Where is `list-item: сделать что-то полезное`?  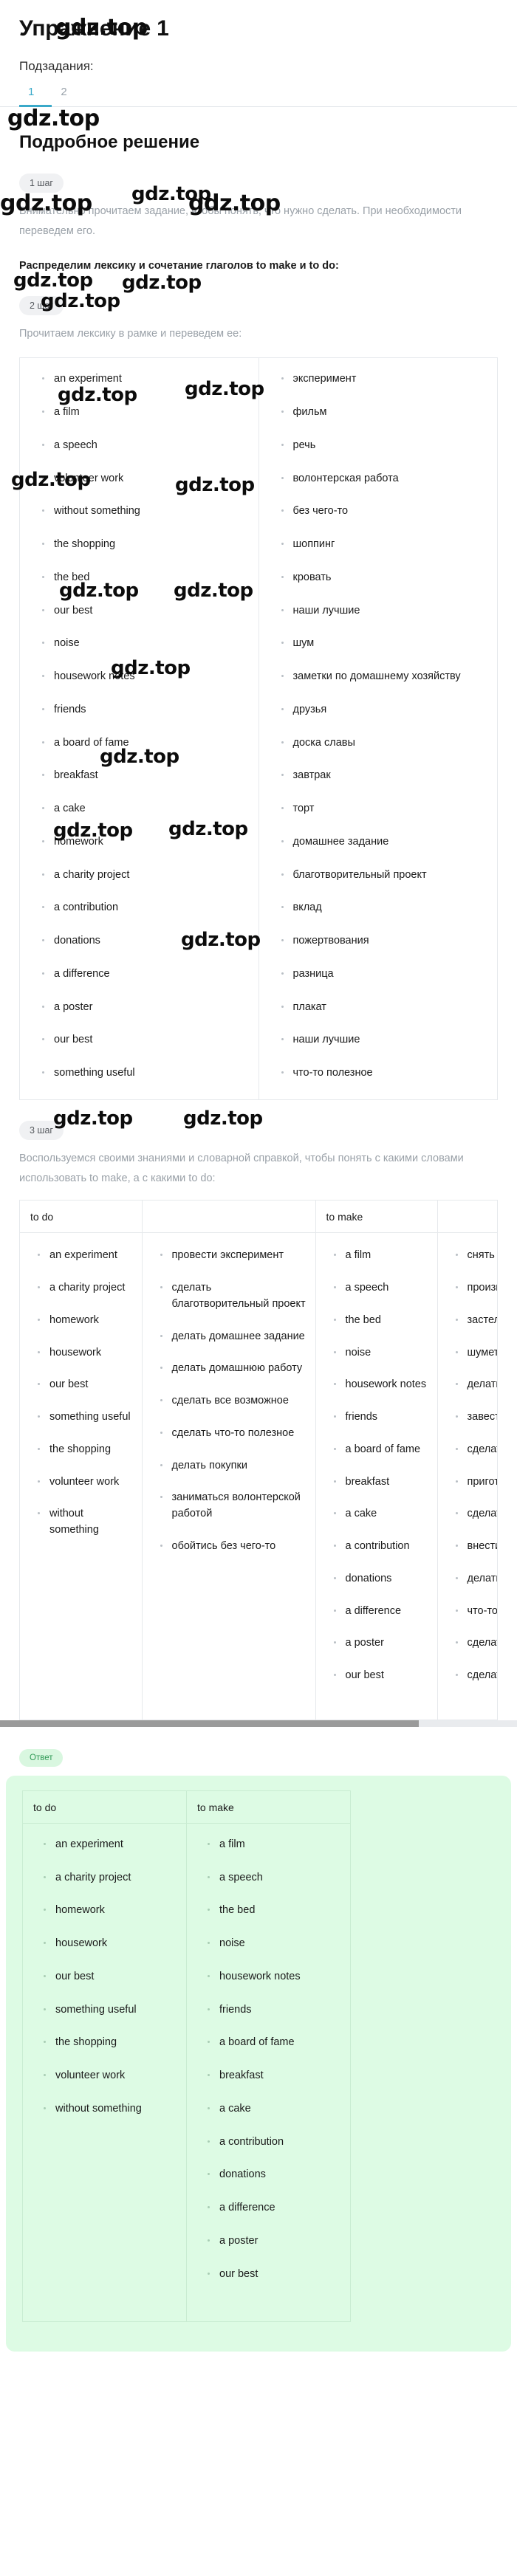
list-item: сделать что-то полезное is located at coordinates (234, 1434).